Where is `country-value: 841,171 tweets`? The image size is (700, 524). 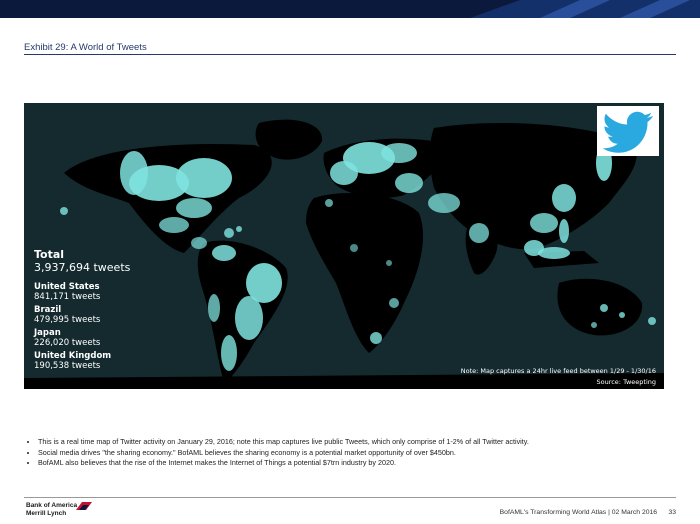 country-value: 841,171 tweets is located at coordinates (67, 297).